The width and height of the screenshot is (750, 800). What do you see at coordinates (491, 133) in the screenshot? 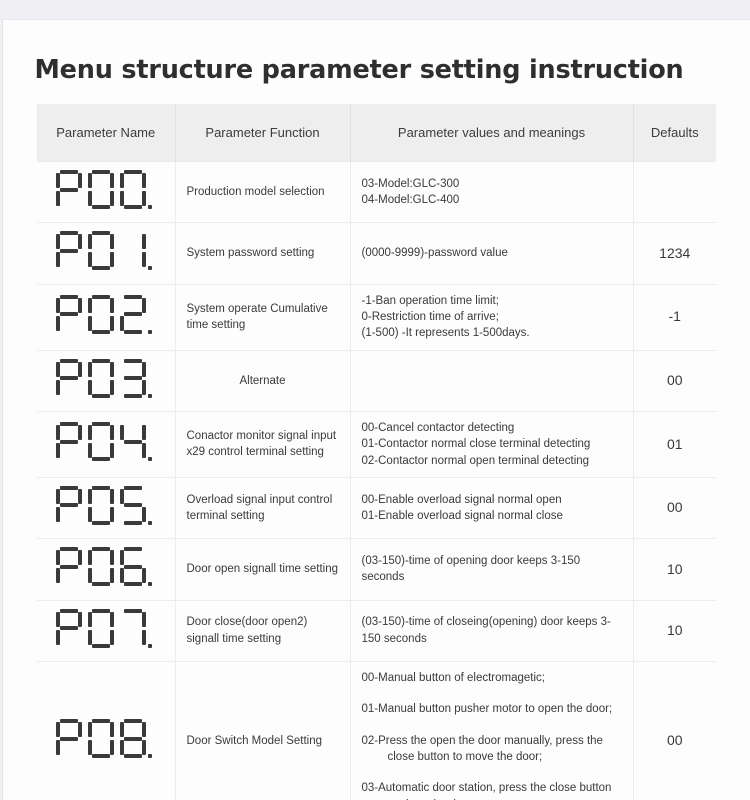
I see `column-header-parameter-values: Parameter values and meanings` at bounding box center [491, 133].